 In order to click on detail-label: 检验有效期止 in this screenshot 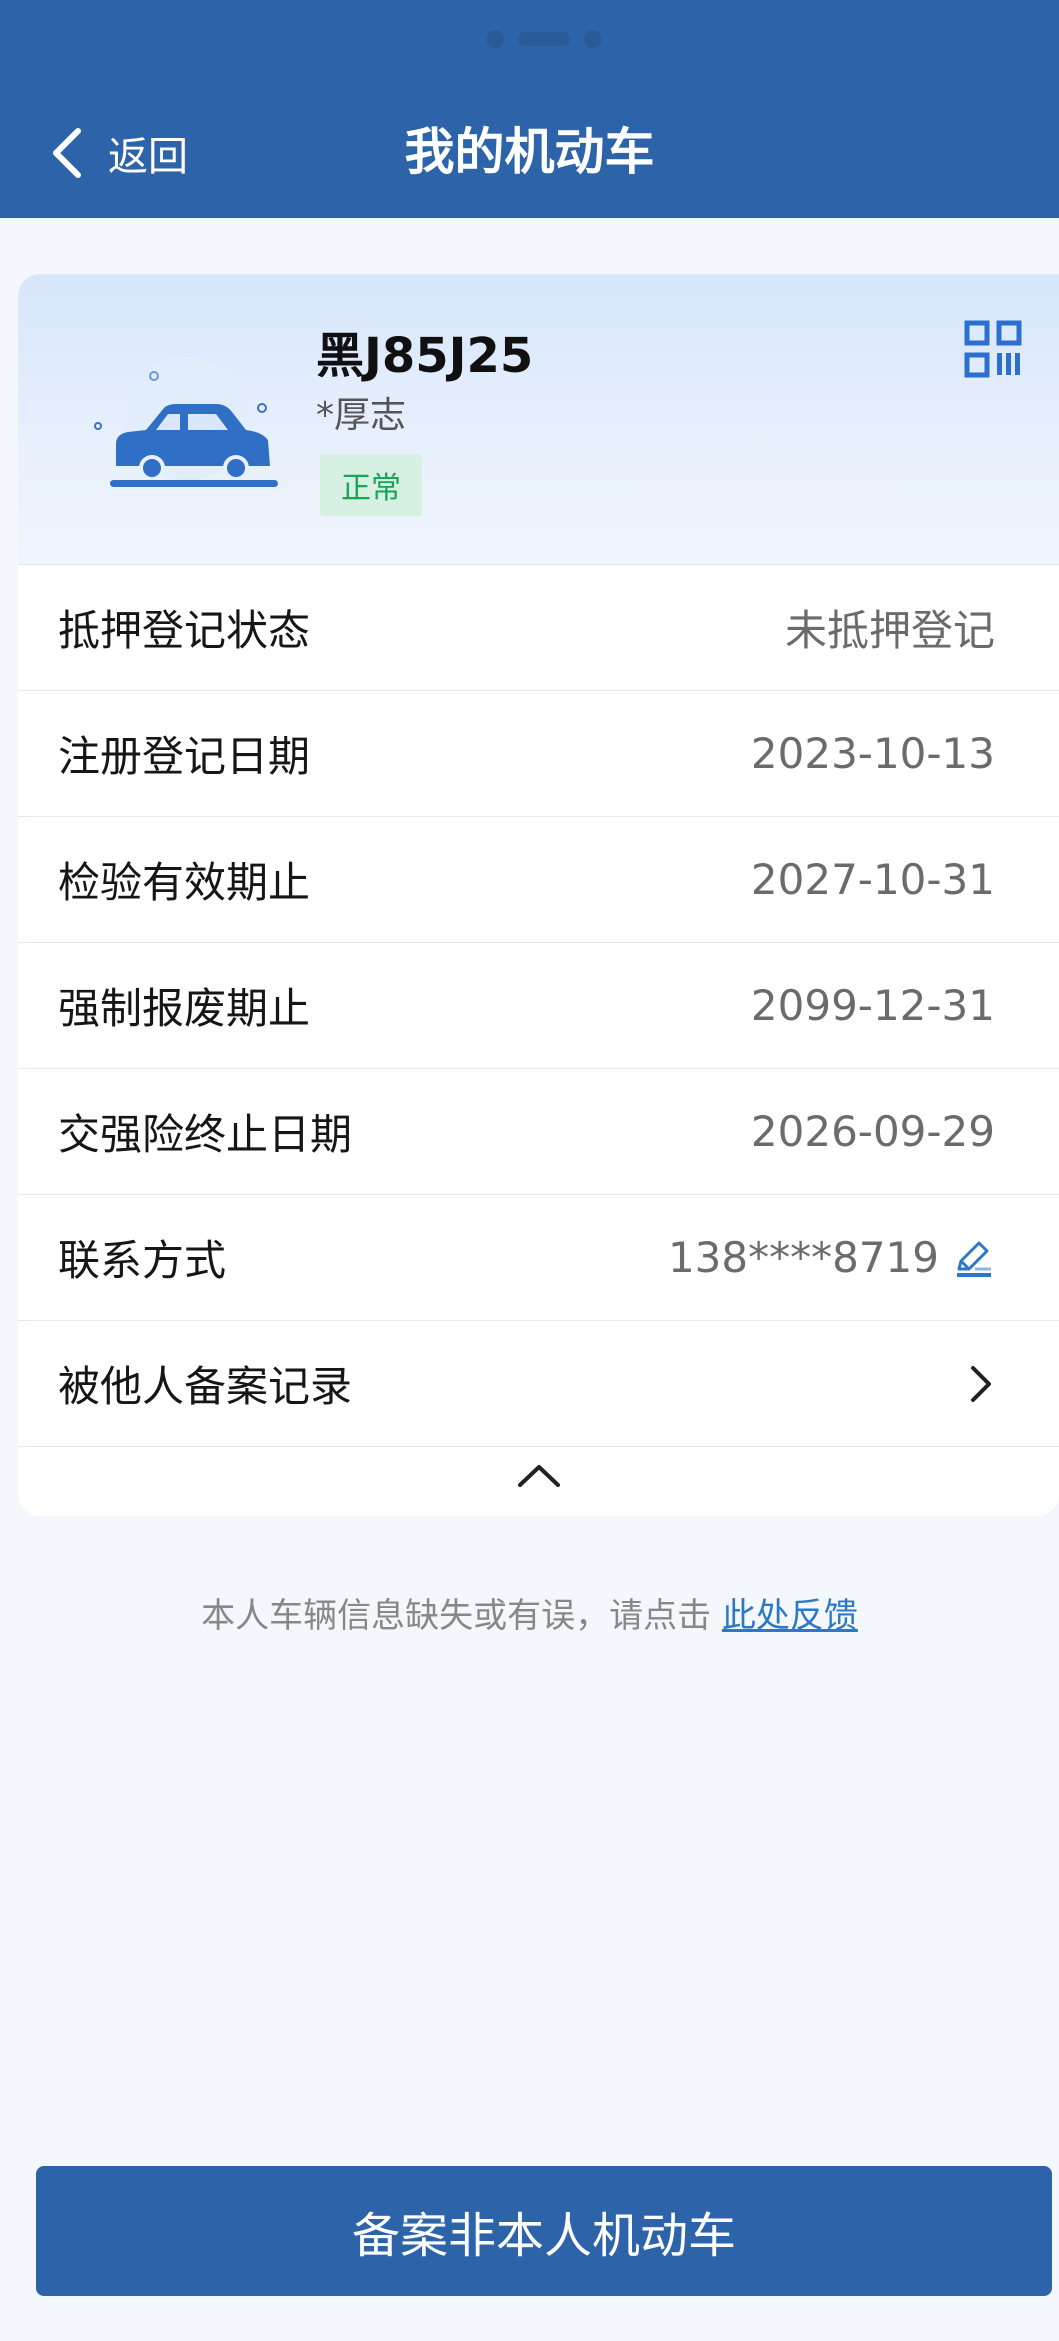, I will do `click(184, 882)`.